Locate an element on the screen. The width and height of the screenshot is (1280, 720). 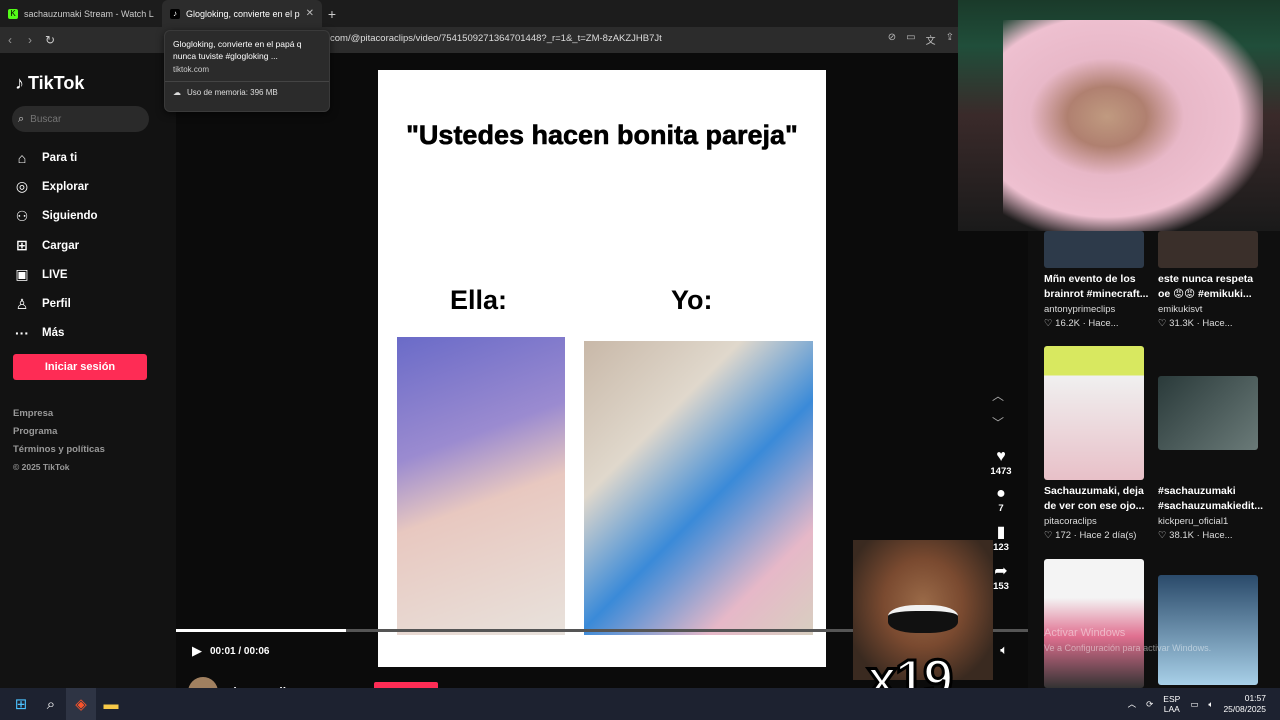
sidebar-item-mas: ··· Más is located at coordinates (56, 333).